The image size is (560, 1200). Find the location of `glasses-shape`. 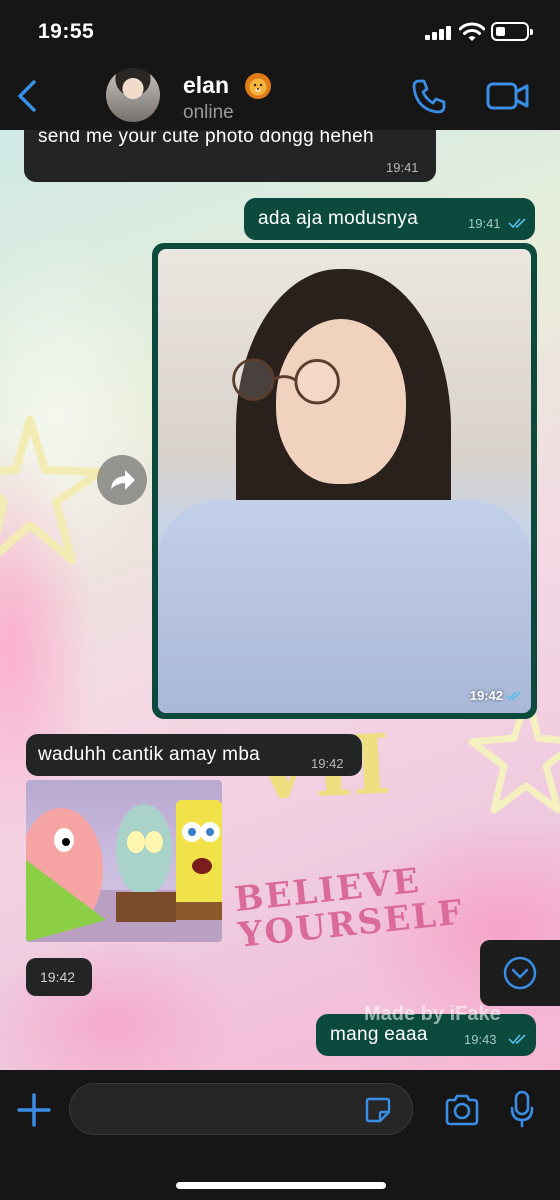

glasses-shape is located at coordinates (286, 381).